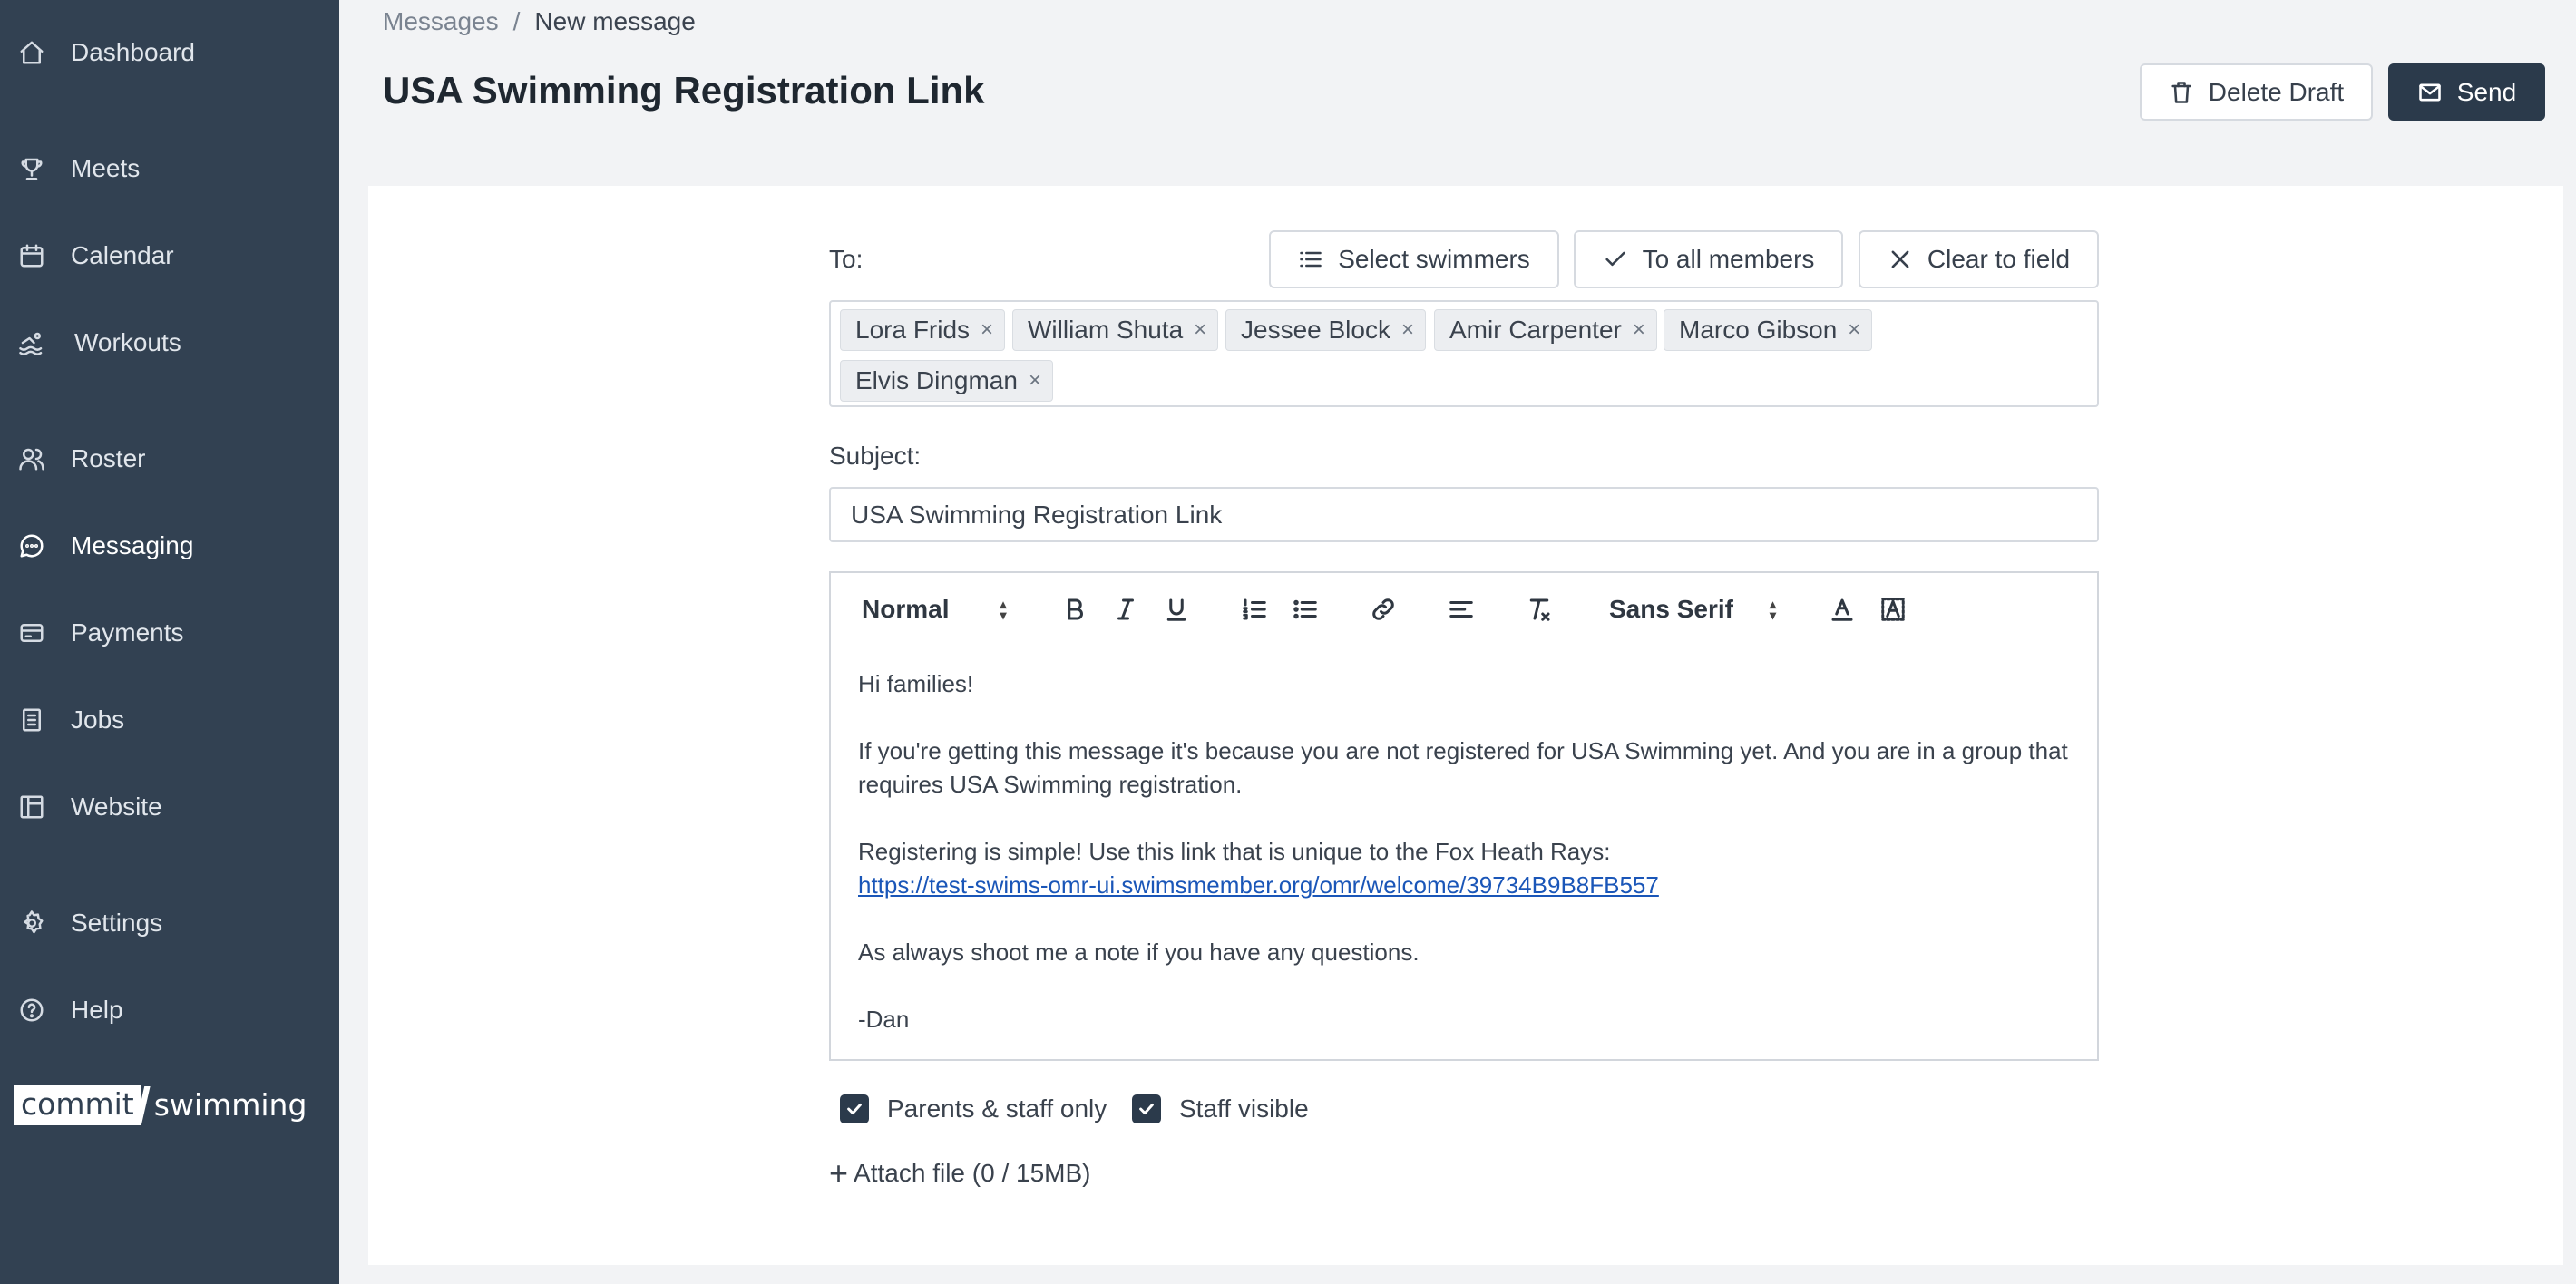  I want to click on sidebar-item-label: Jobs, so click(98, 719).